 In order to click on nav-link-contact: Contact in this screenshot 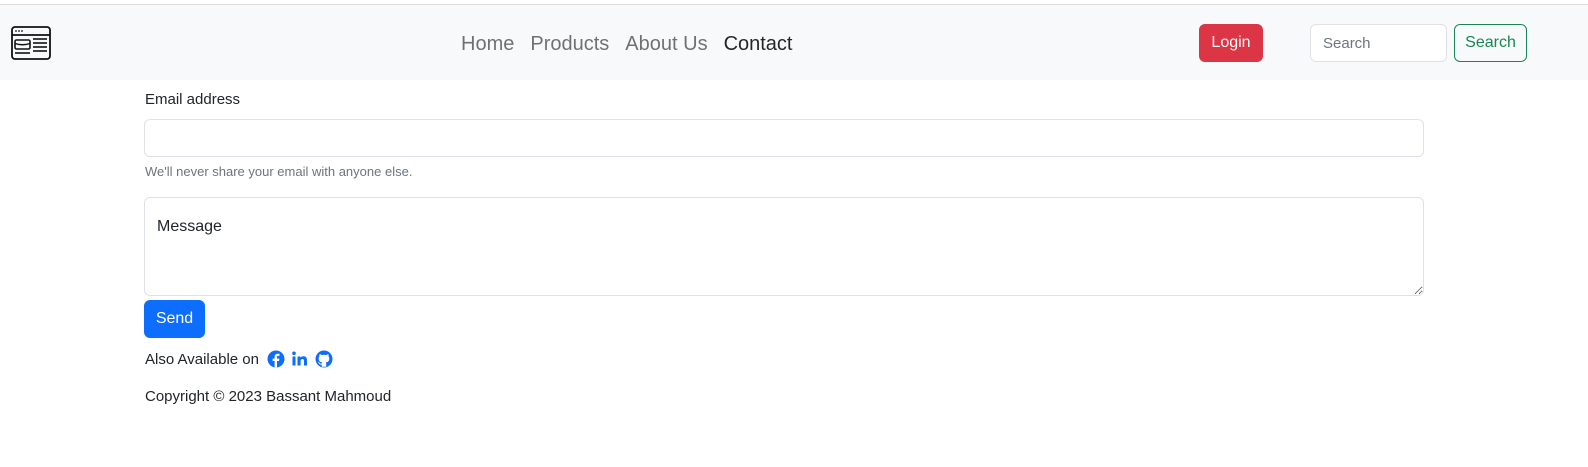, I will do `click(758, 44)`.